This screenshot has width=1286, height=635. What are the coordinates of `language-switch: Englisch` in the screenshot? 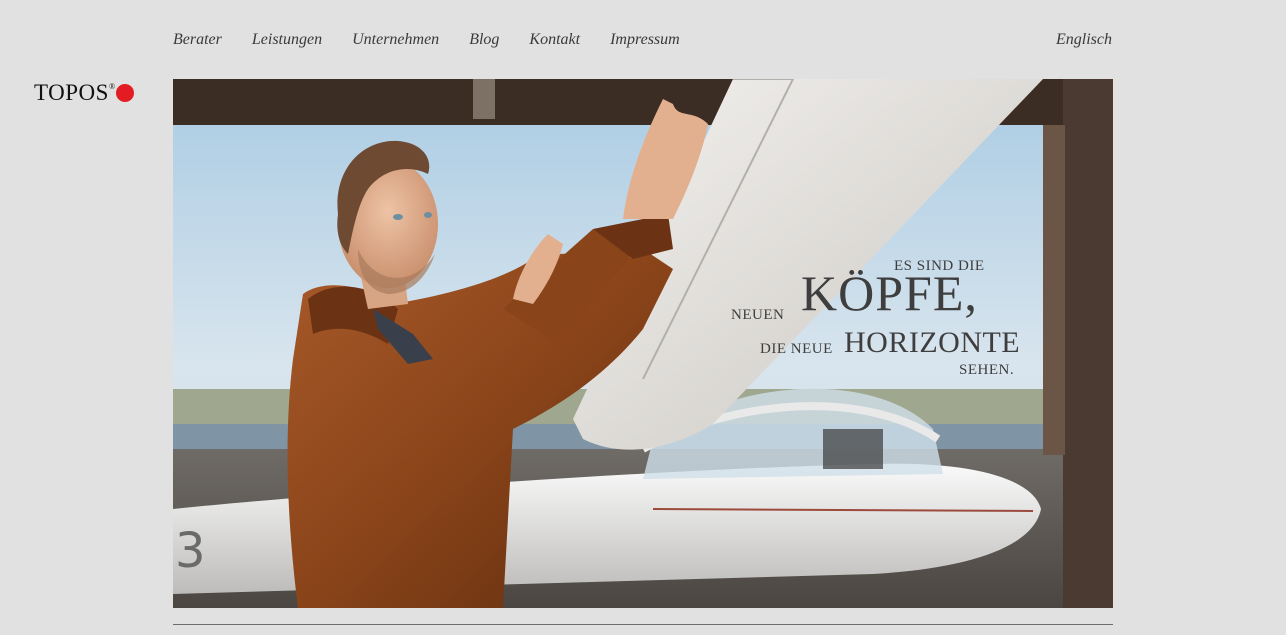 It's located at (1084, 40).